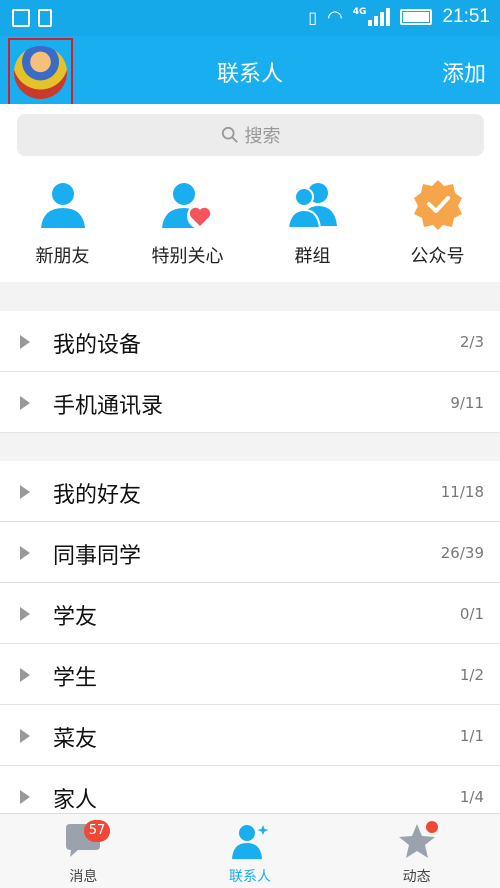 The height and width of the screenshot is (888, 500). Describe the element at coordinates (462, 553) in the screenshot. I see `group-count: 26/39` at that location.